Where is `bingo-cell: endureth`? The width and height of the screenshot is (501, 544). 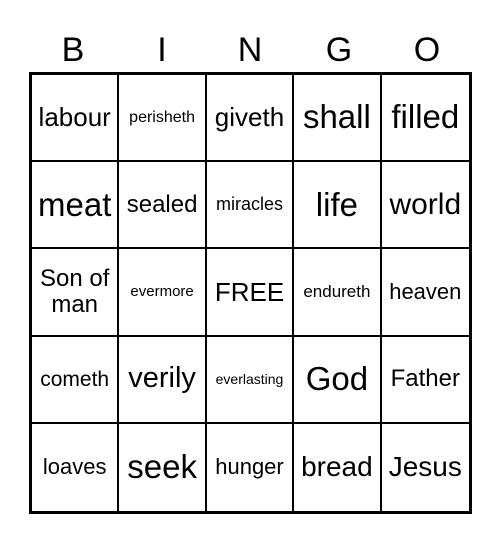
bingo-cell: endureth is located at coordinates (338, 293).